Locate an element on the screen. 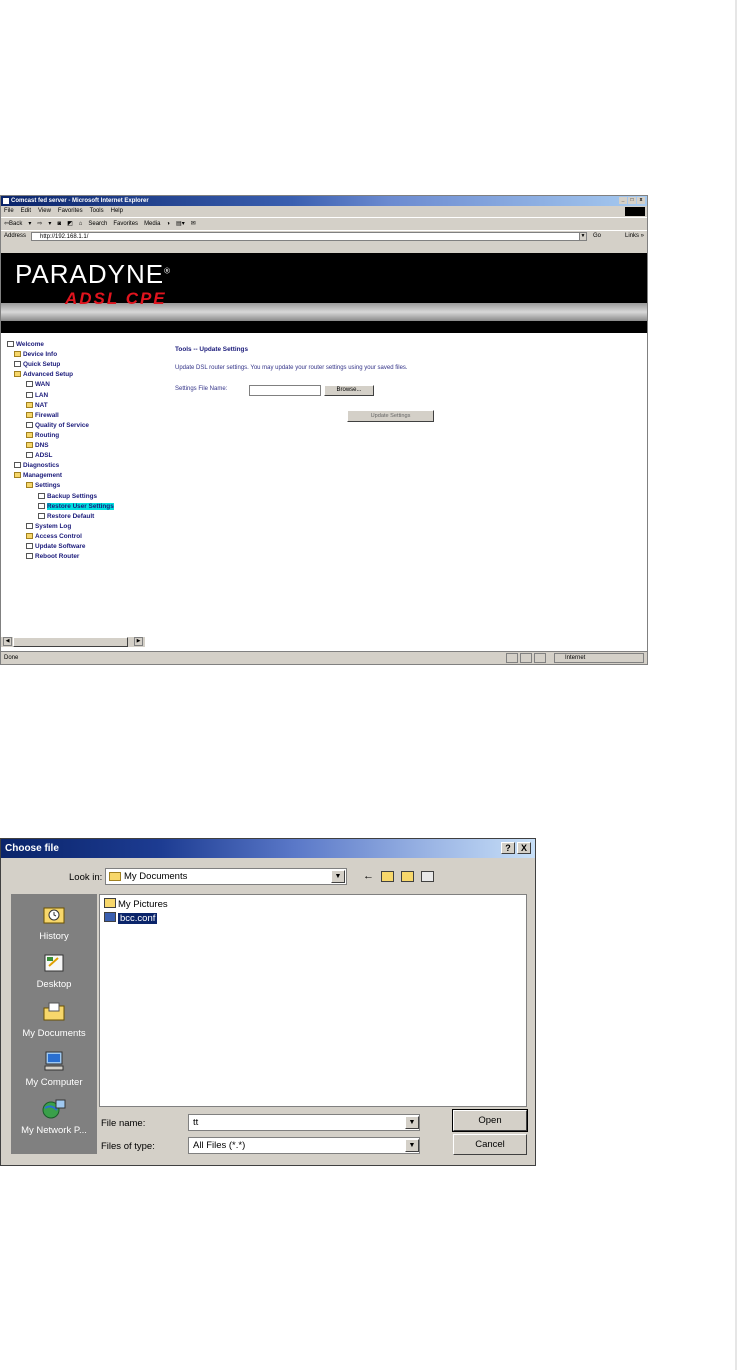 The height and width of the screenshot is (1370, 740). file-list: My Pictures bcc.conf is located at coordinates (313, 1000).